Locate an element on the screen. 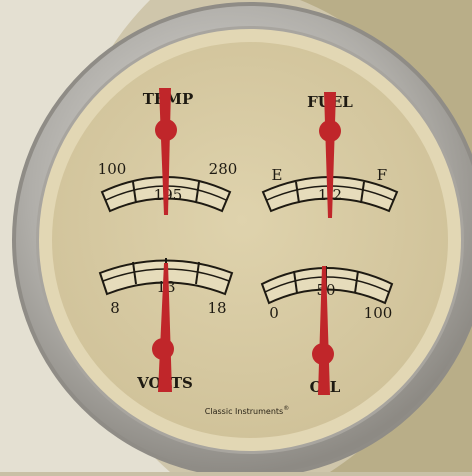 The height and width of the screenshot is (476, 472). temp-min-label: 100 is located at coordinates (112, 169).